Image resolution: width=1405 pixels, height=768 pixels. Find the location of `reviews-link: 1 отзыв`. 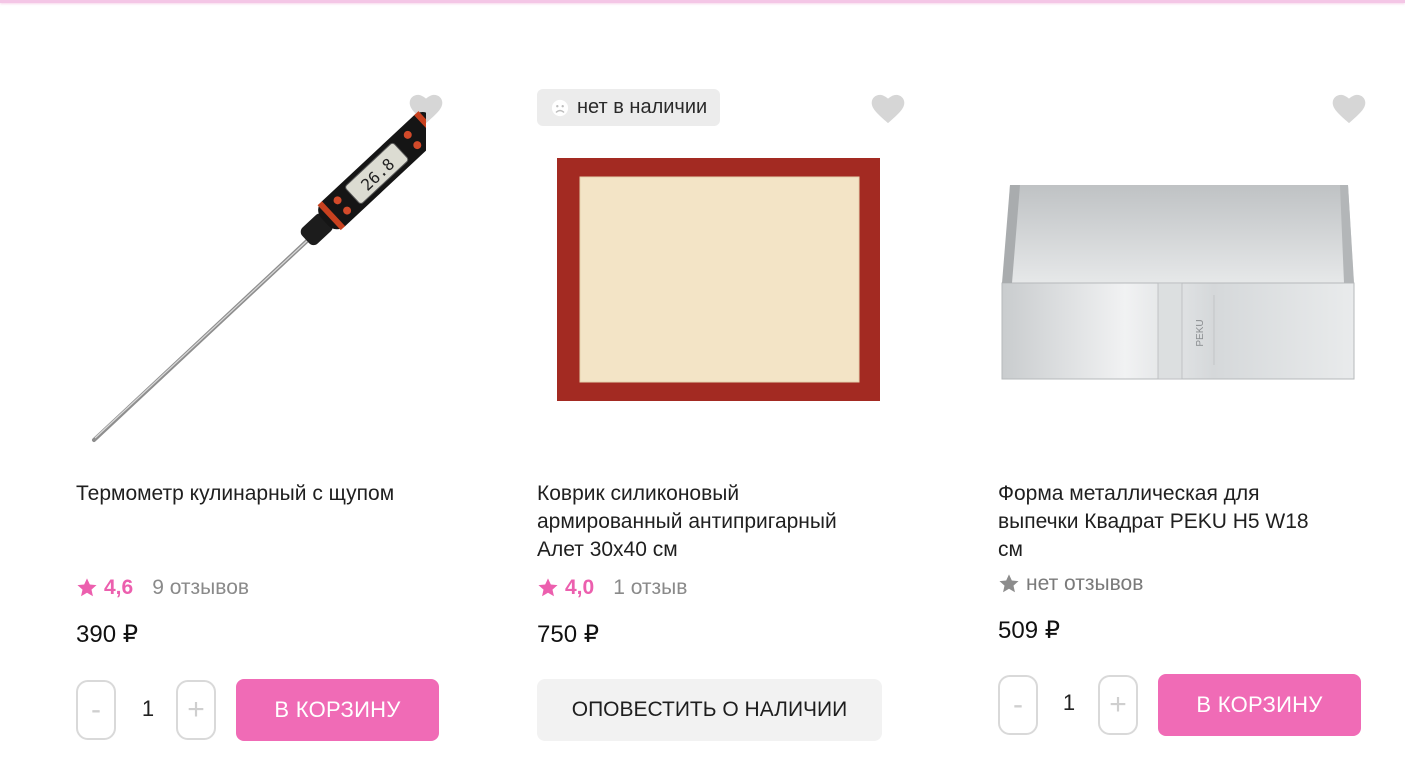

reviews-link: 1 отзыв is located at coordinates (650, 588).